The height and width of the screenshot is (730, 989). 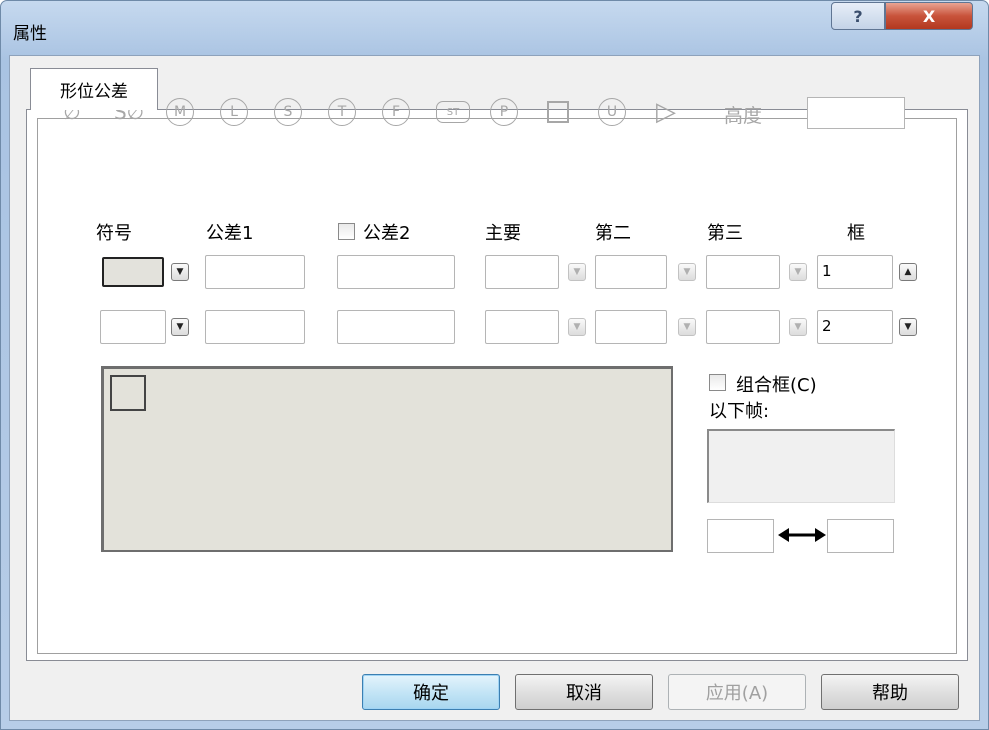 I want to click on symbol-field-row1, so click(x=133, y=272).